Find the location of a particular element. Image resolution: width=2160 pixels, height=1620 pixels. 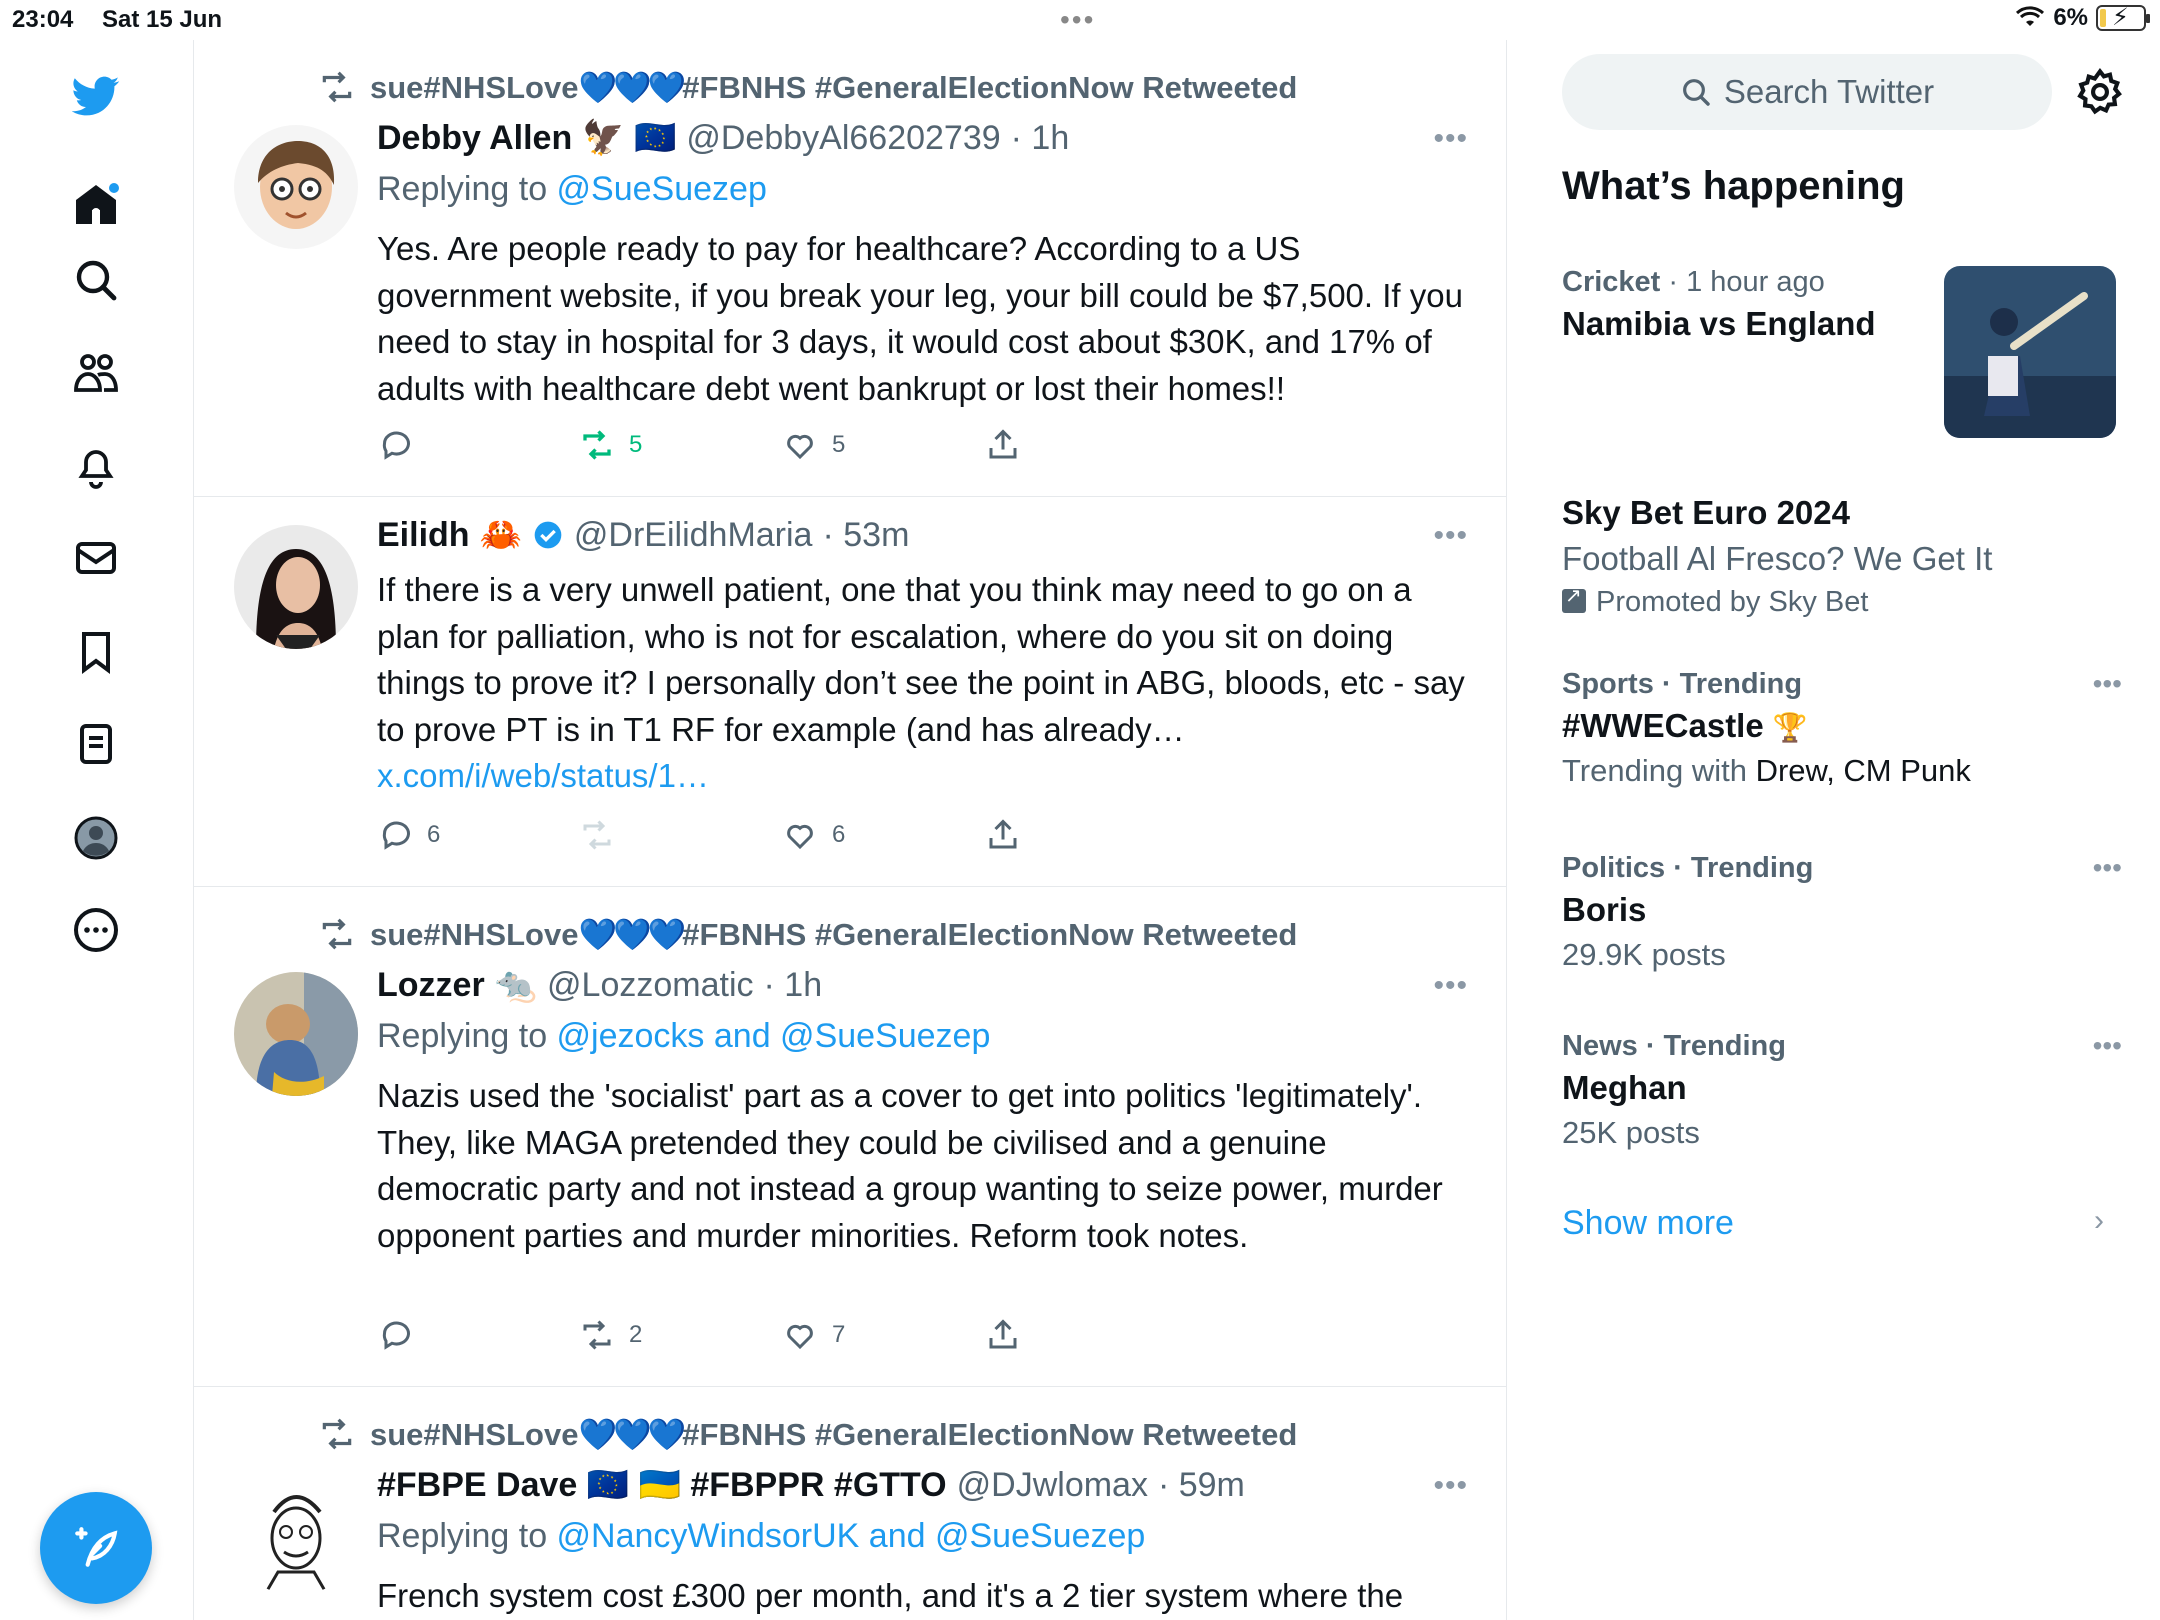

reply-button: 6 is located at coordinates (408, 835).